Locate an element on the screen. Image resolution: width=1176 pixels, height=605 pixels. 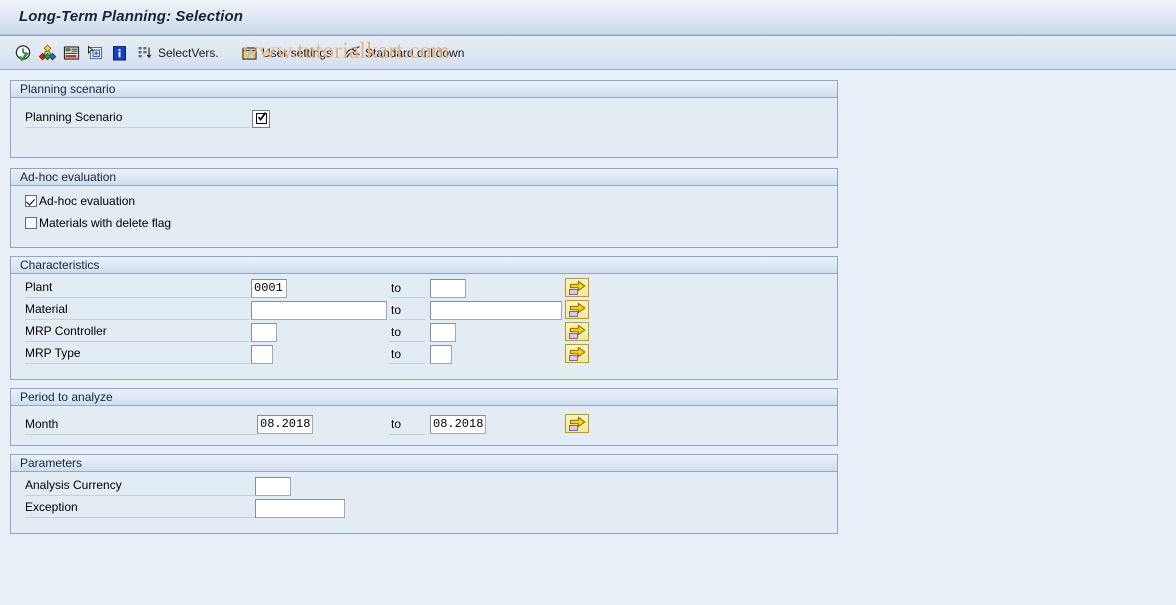
toolbar-select-versions-button: SelectVers. is located at coordinates (177, 53).